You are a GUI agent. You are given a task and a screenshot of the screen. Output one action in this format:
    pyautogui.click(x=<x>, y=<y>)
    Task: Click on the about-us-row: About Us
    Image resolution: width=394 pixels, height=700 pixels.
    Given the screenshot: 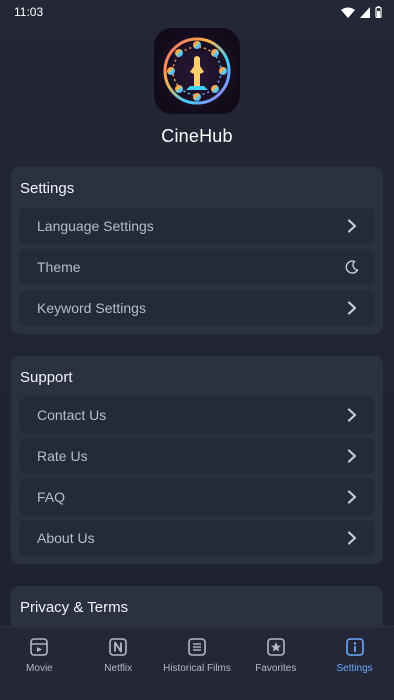 What is the action you would take?
    pyautogui.click(x=197, y=538)
    